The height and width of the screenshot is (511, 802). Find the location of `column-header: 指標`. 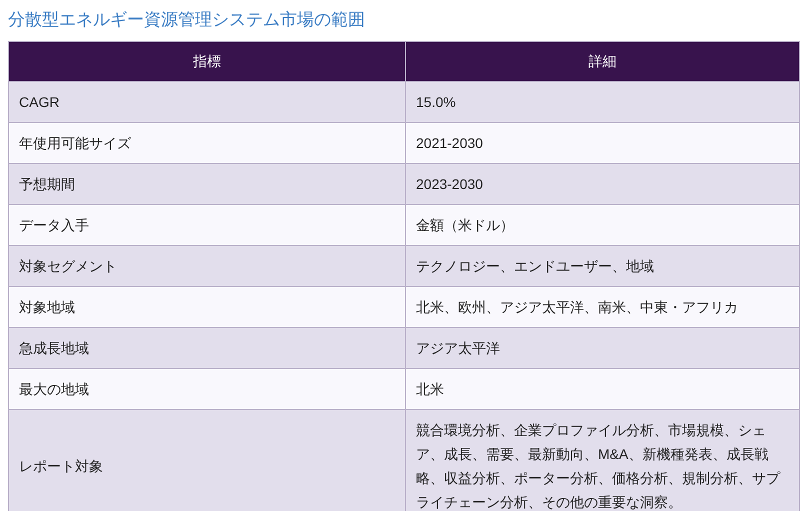

column-header: 指標 is located at coordinates (207, 62).